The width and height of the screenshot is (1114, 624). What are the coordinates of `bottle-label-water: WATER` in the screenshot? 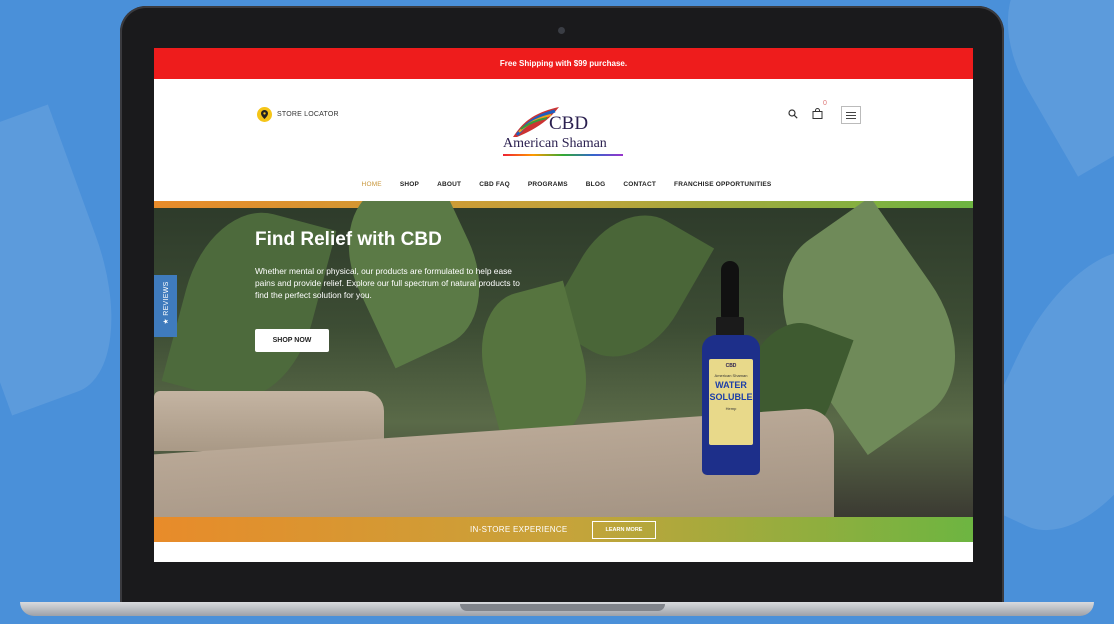 It's located at (731, 385).